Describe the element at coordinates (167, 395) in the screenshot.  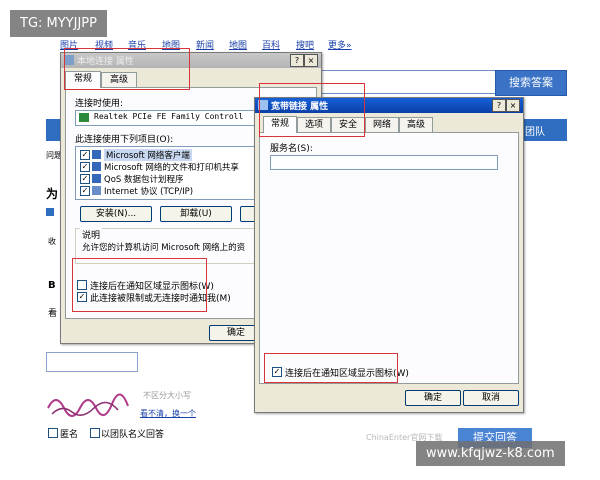
I see `captcha-hint: 不区分大小写` at that location.